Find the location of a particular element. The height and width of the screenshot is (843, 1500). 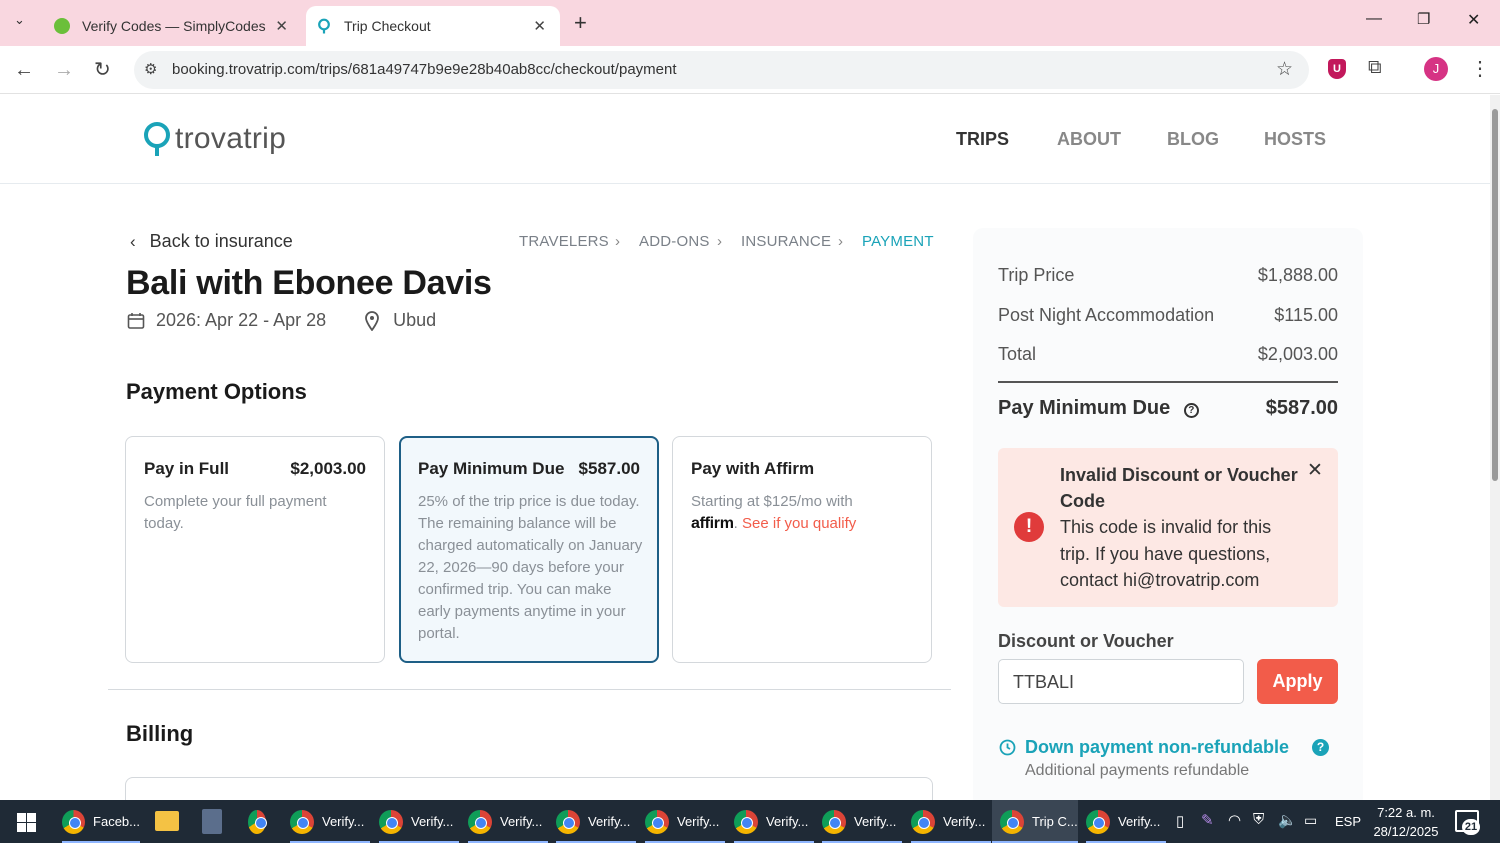

tab-trip-checkout: Trip Checkout ✕ is located at coordinates (433, 26).